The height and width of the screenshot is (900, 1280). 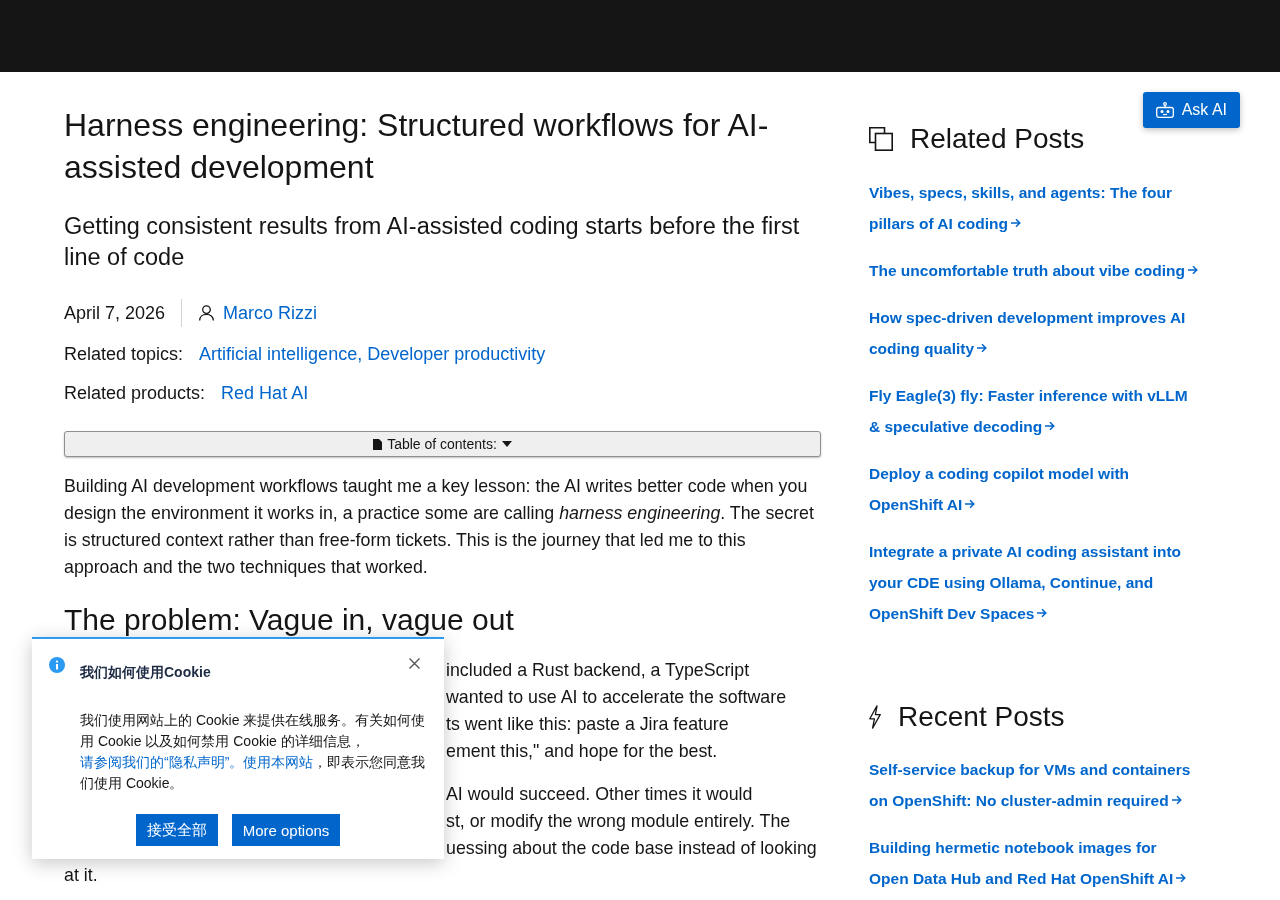 I want to click on close-icon, so click(x=414, y=663).